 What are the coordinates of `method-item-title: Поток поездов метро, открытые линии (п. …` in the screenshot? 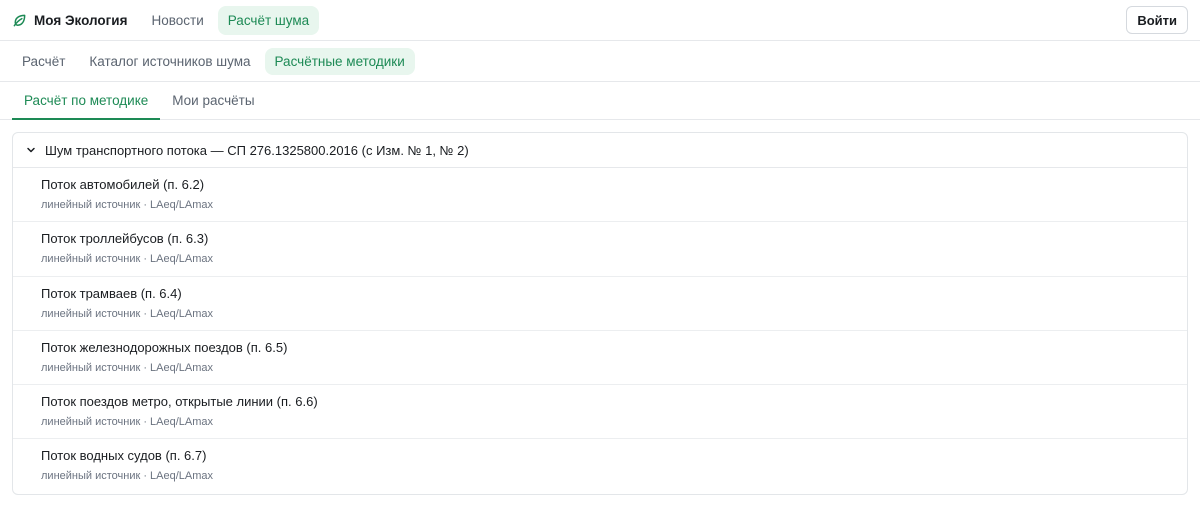 It's located at (179, 402).